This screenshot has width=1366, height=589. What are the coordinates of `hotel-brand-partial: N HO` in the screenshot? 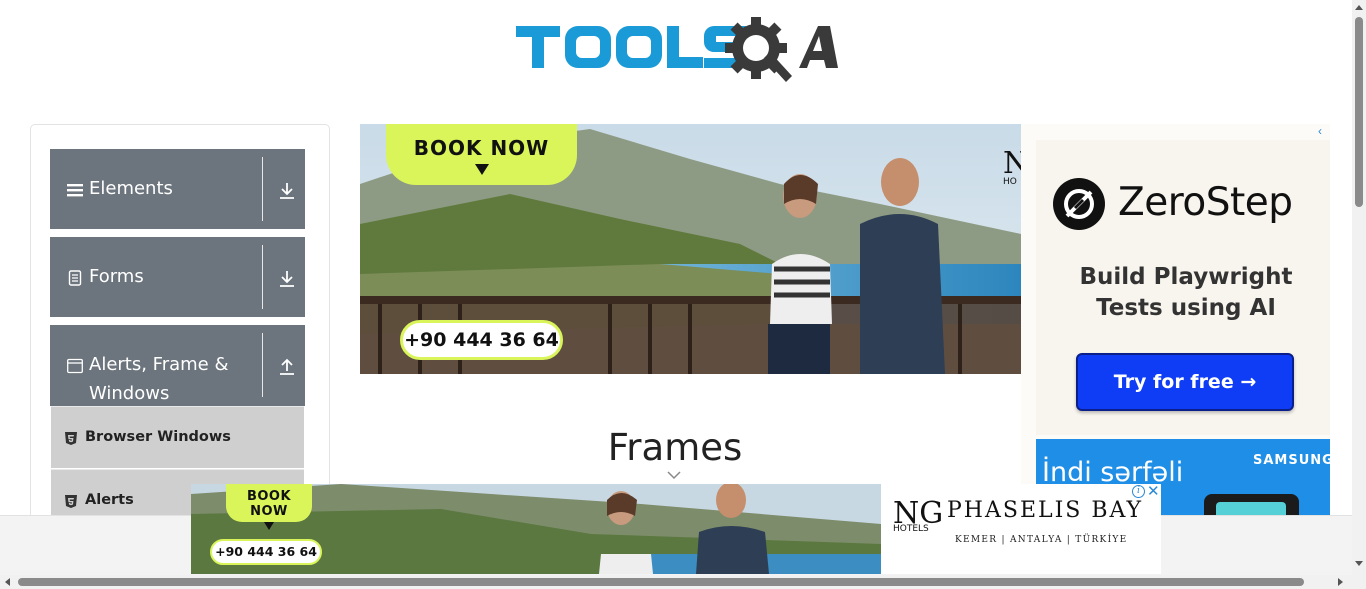 It's located at (1012, 166).